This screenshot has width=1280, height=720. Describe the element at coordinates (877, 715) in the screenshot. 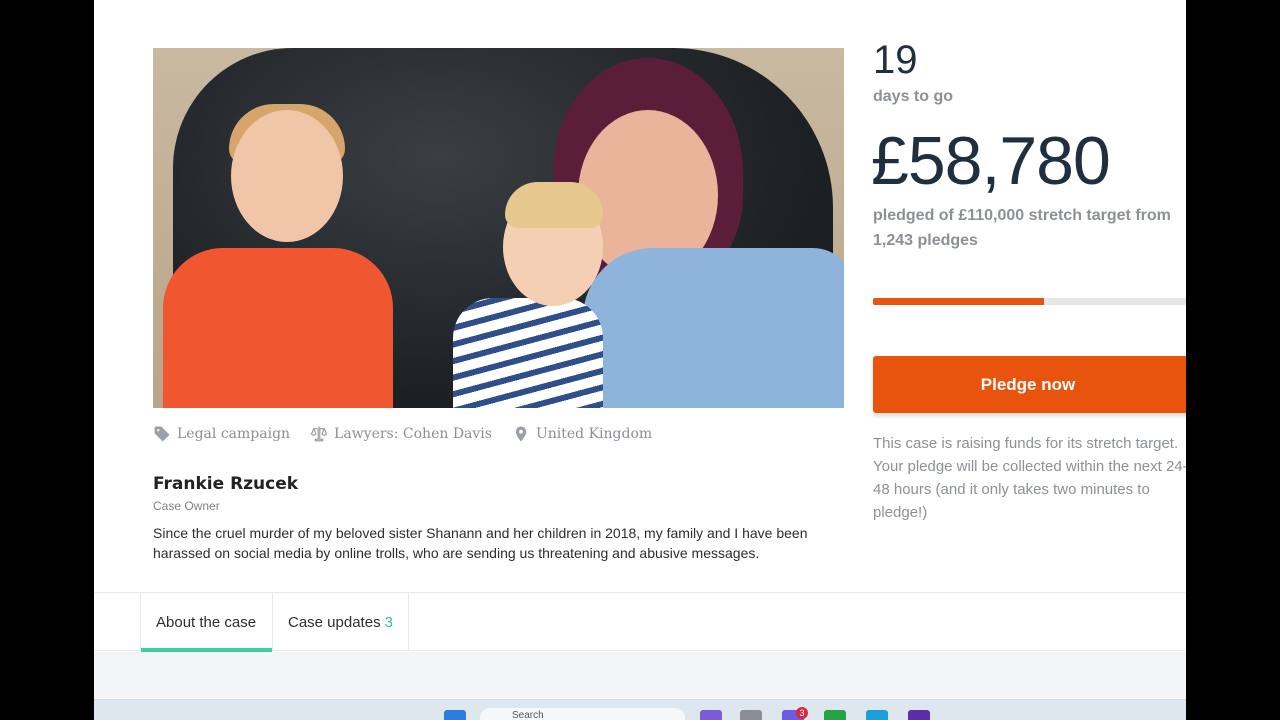

I see `edge-browser-icon` at that location.